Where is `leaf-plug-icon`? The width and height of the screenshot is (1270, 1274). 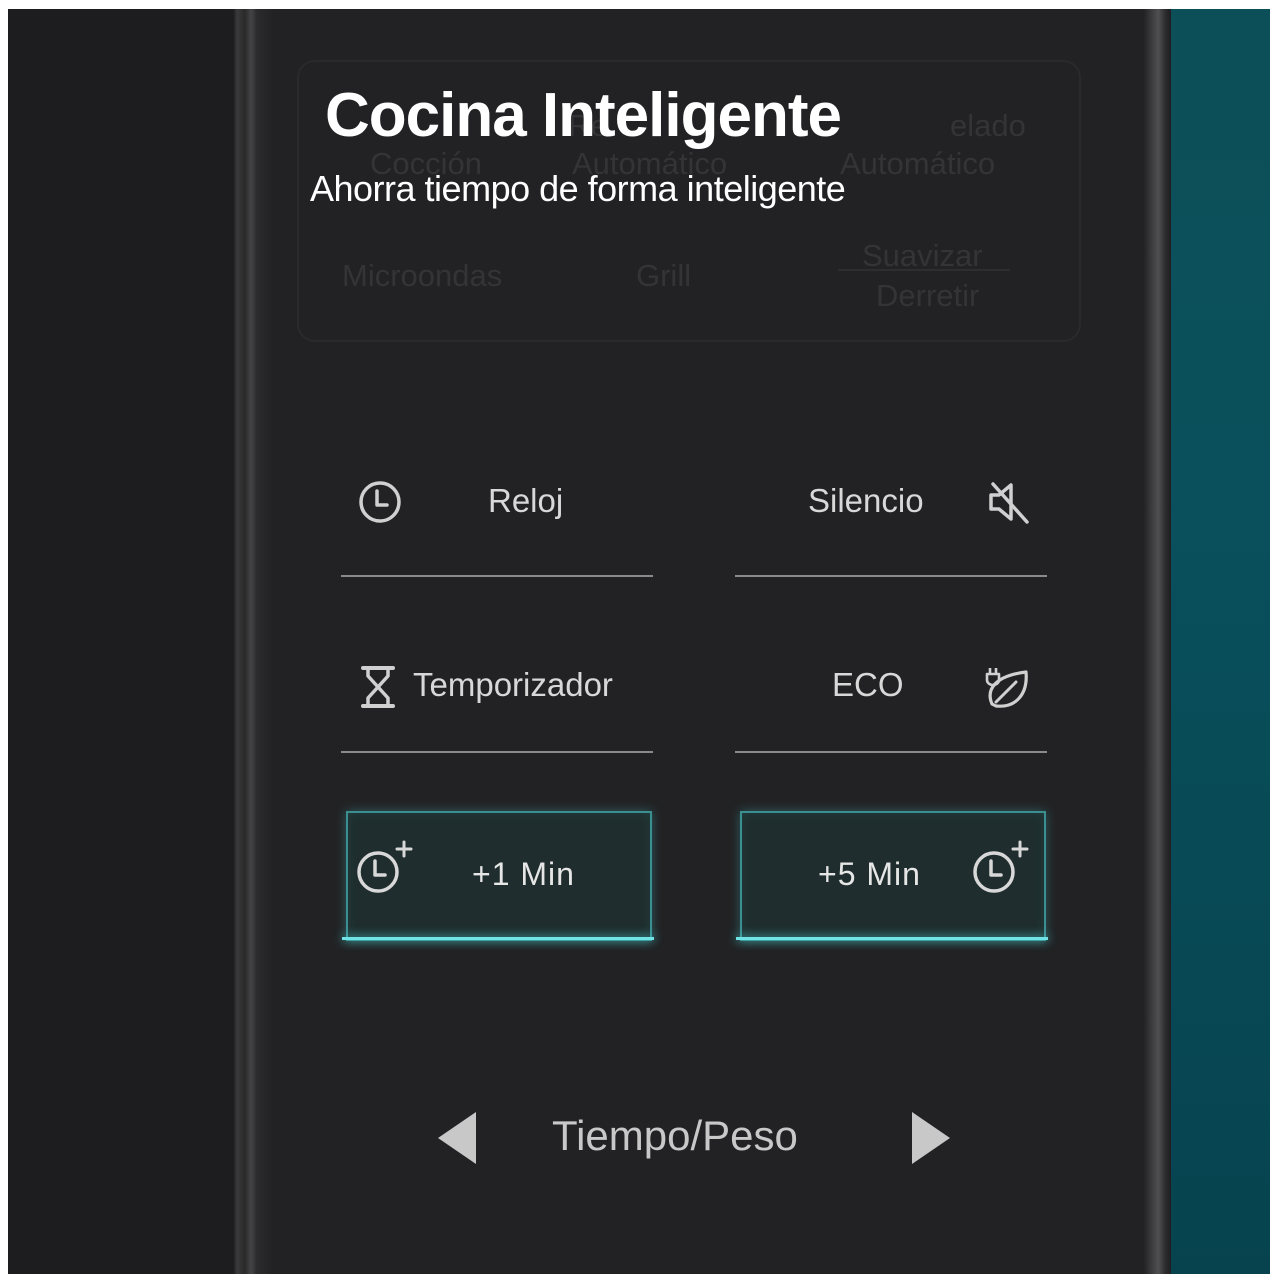 leaf-plug-icon is located at coordinates (1008, 690).